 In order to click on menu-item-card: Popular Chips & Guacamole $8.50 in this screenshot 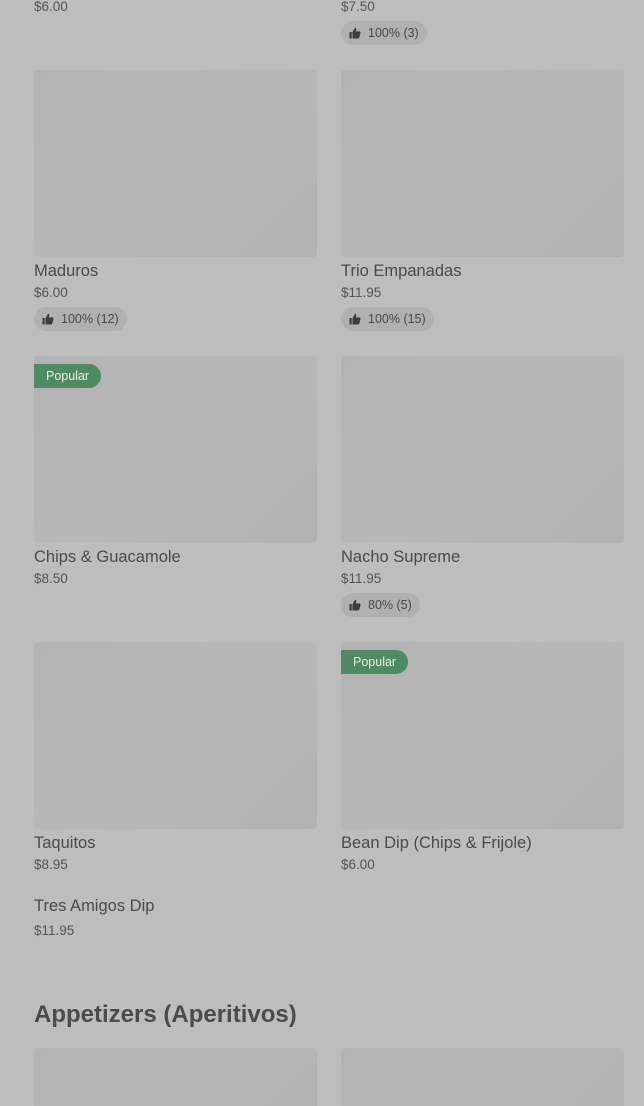, I will do `click(175, 472)`.